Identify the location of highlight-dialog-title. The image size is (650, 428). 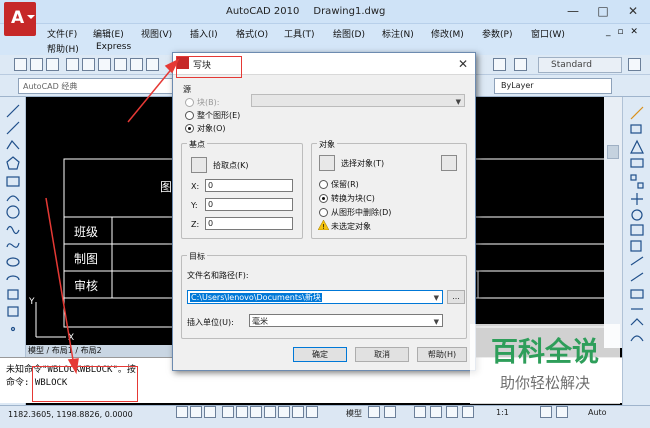
(209, 67).